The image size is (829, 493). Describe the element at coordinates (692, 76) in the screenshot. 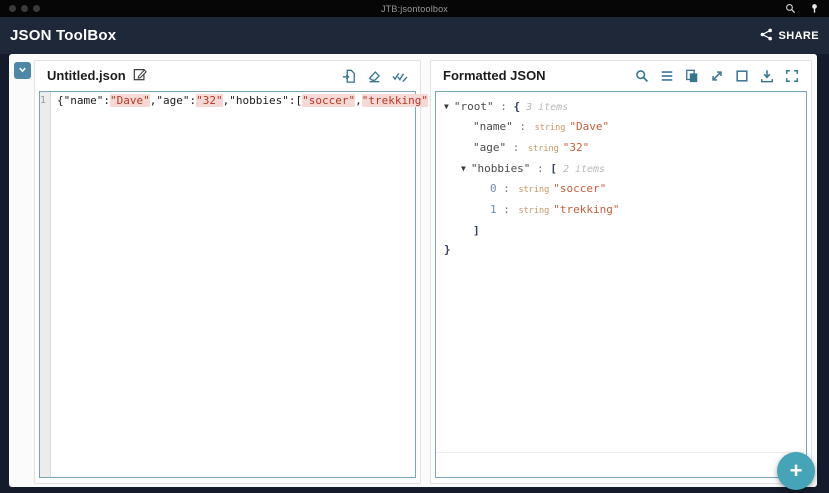

I see `copy-icon` at that location.